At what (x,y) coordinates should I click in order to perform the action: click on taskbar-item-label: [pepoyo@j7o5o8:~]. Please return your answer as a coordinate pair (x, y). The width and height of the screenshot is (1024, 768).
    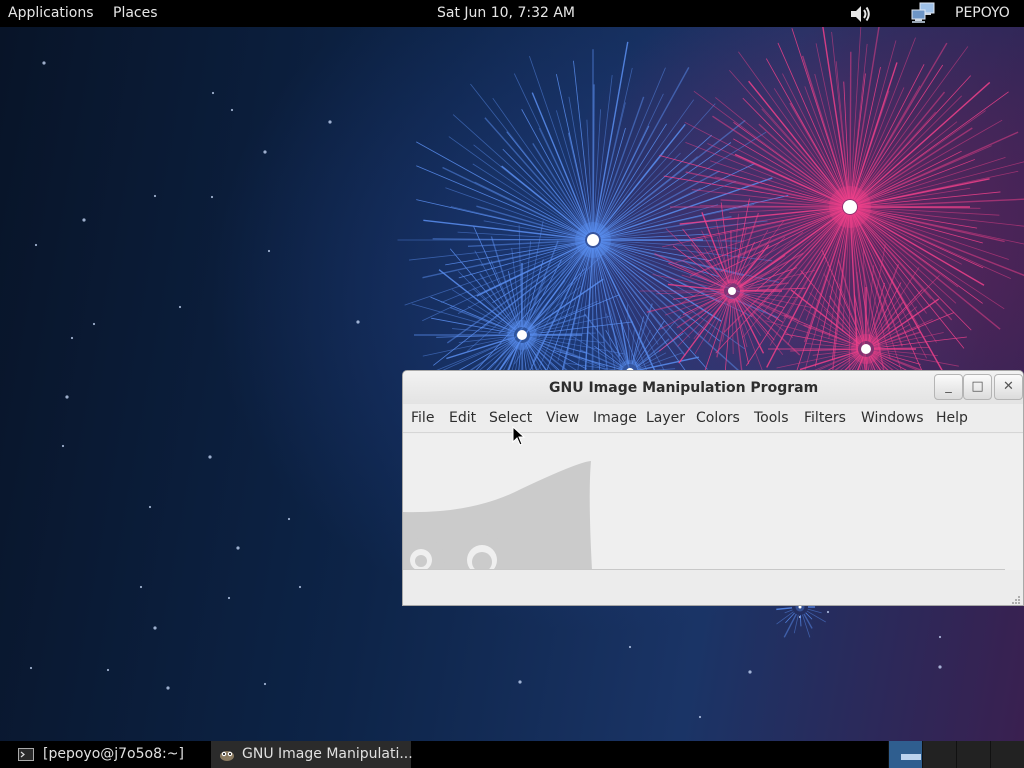
    Looking at the image, I should click on (113, 754).